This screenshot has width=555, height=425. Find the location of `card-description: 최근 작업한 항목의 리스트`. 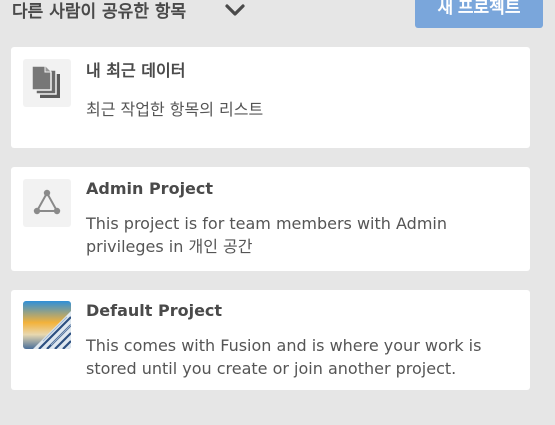

card-description: 최근 작업한 항목의 리스트 is located at coordinates (175, 109).